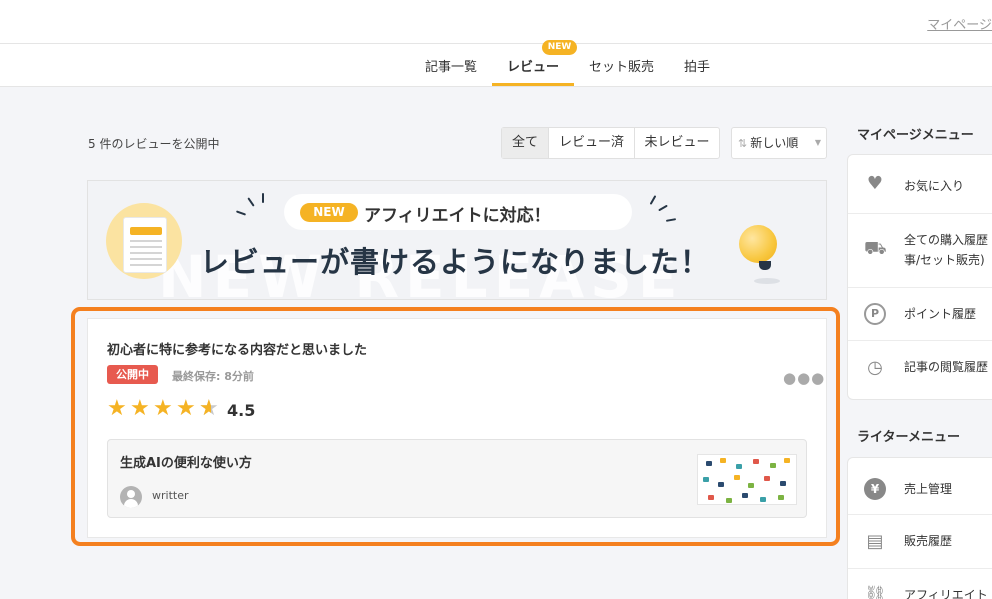 This screenshot has width=992, height=599. I want to click on chevron-down-icon: ▼, so click(817, 142).